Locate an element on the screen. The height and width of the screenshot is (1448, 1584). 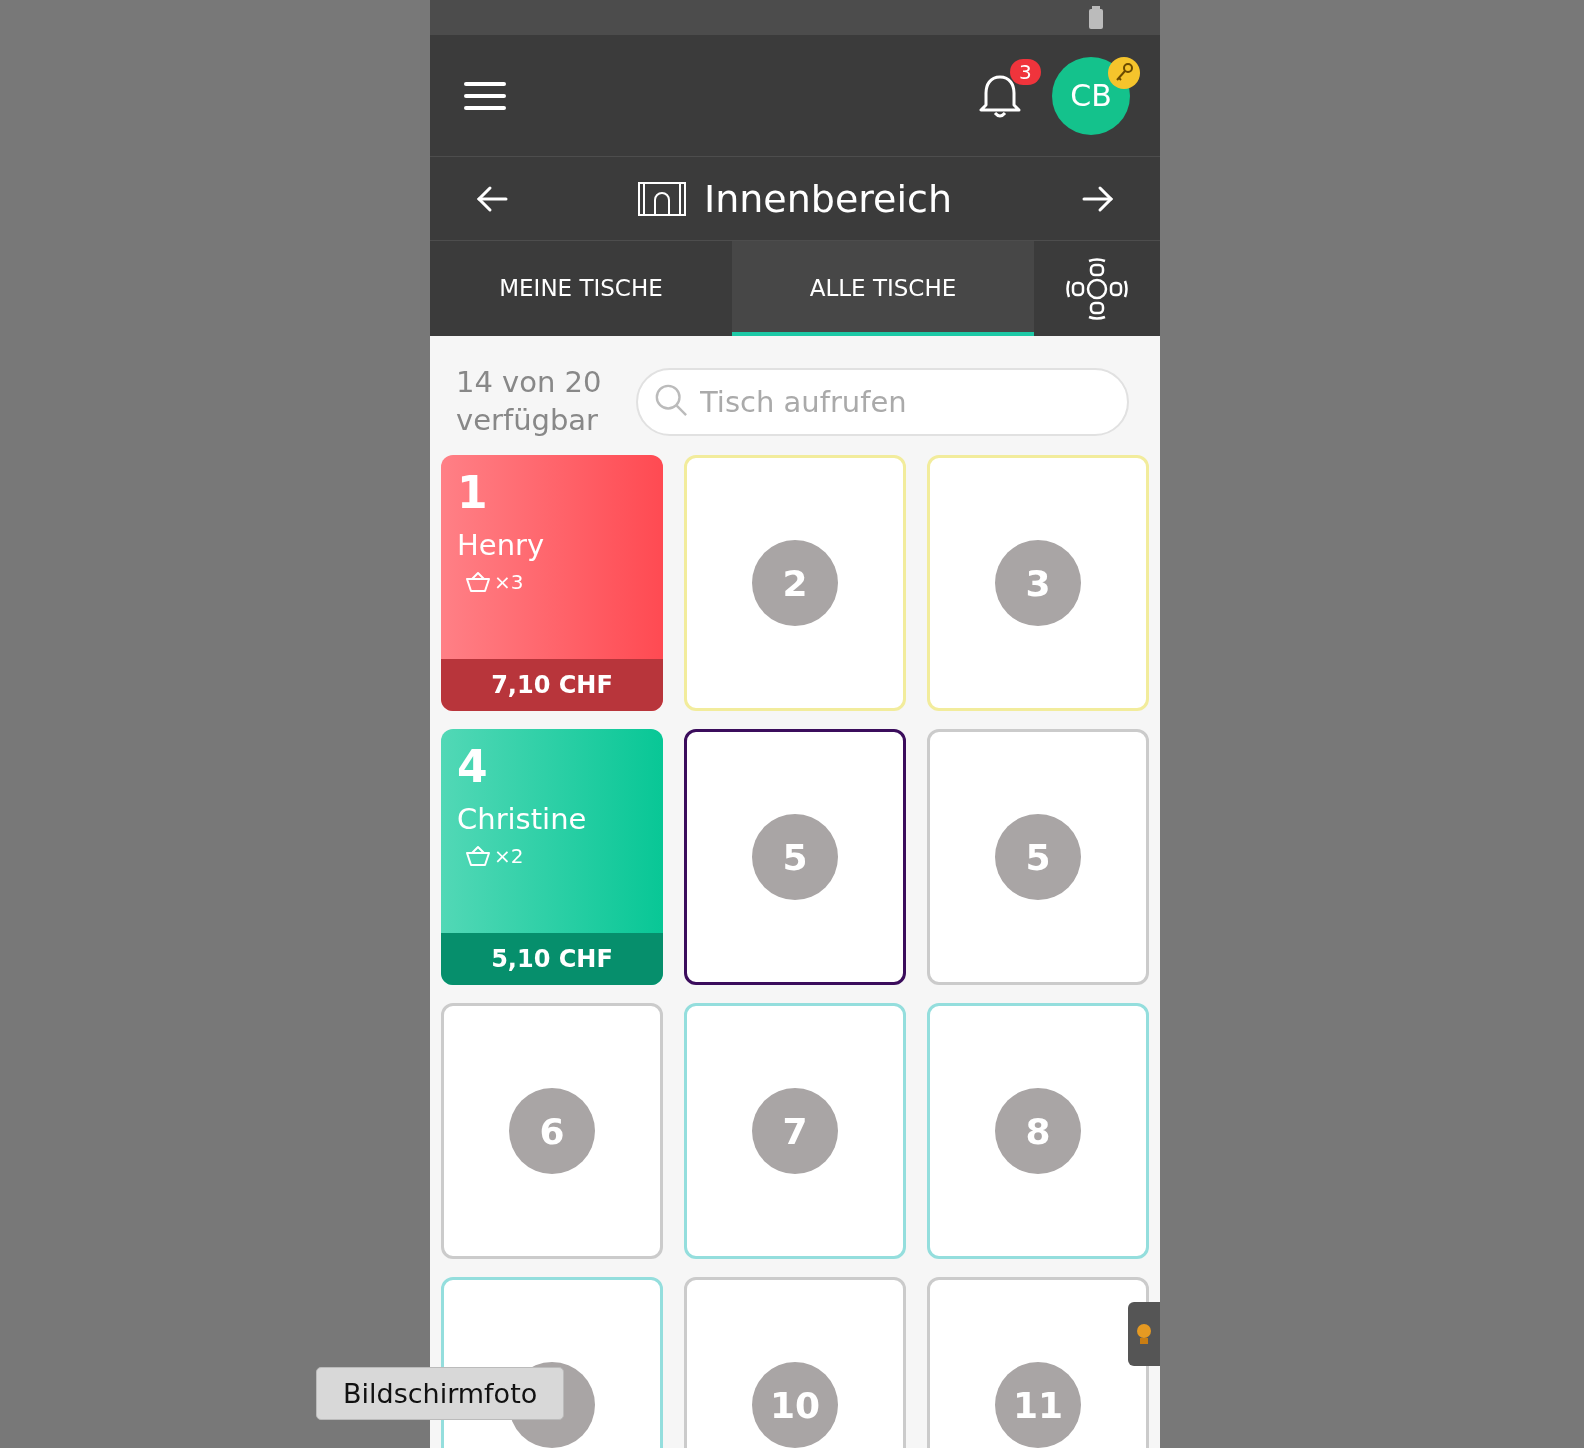
menu-icon is located at coordinates (485, 95).